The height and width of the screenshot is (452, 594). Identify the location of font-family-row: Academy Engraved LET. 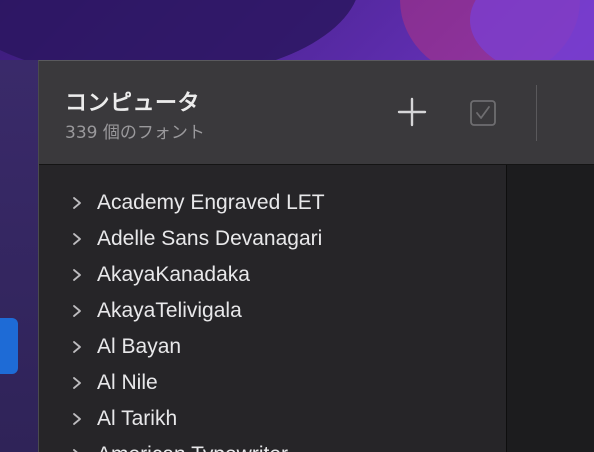
(272, 203).